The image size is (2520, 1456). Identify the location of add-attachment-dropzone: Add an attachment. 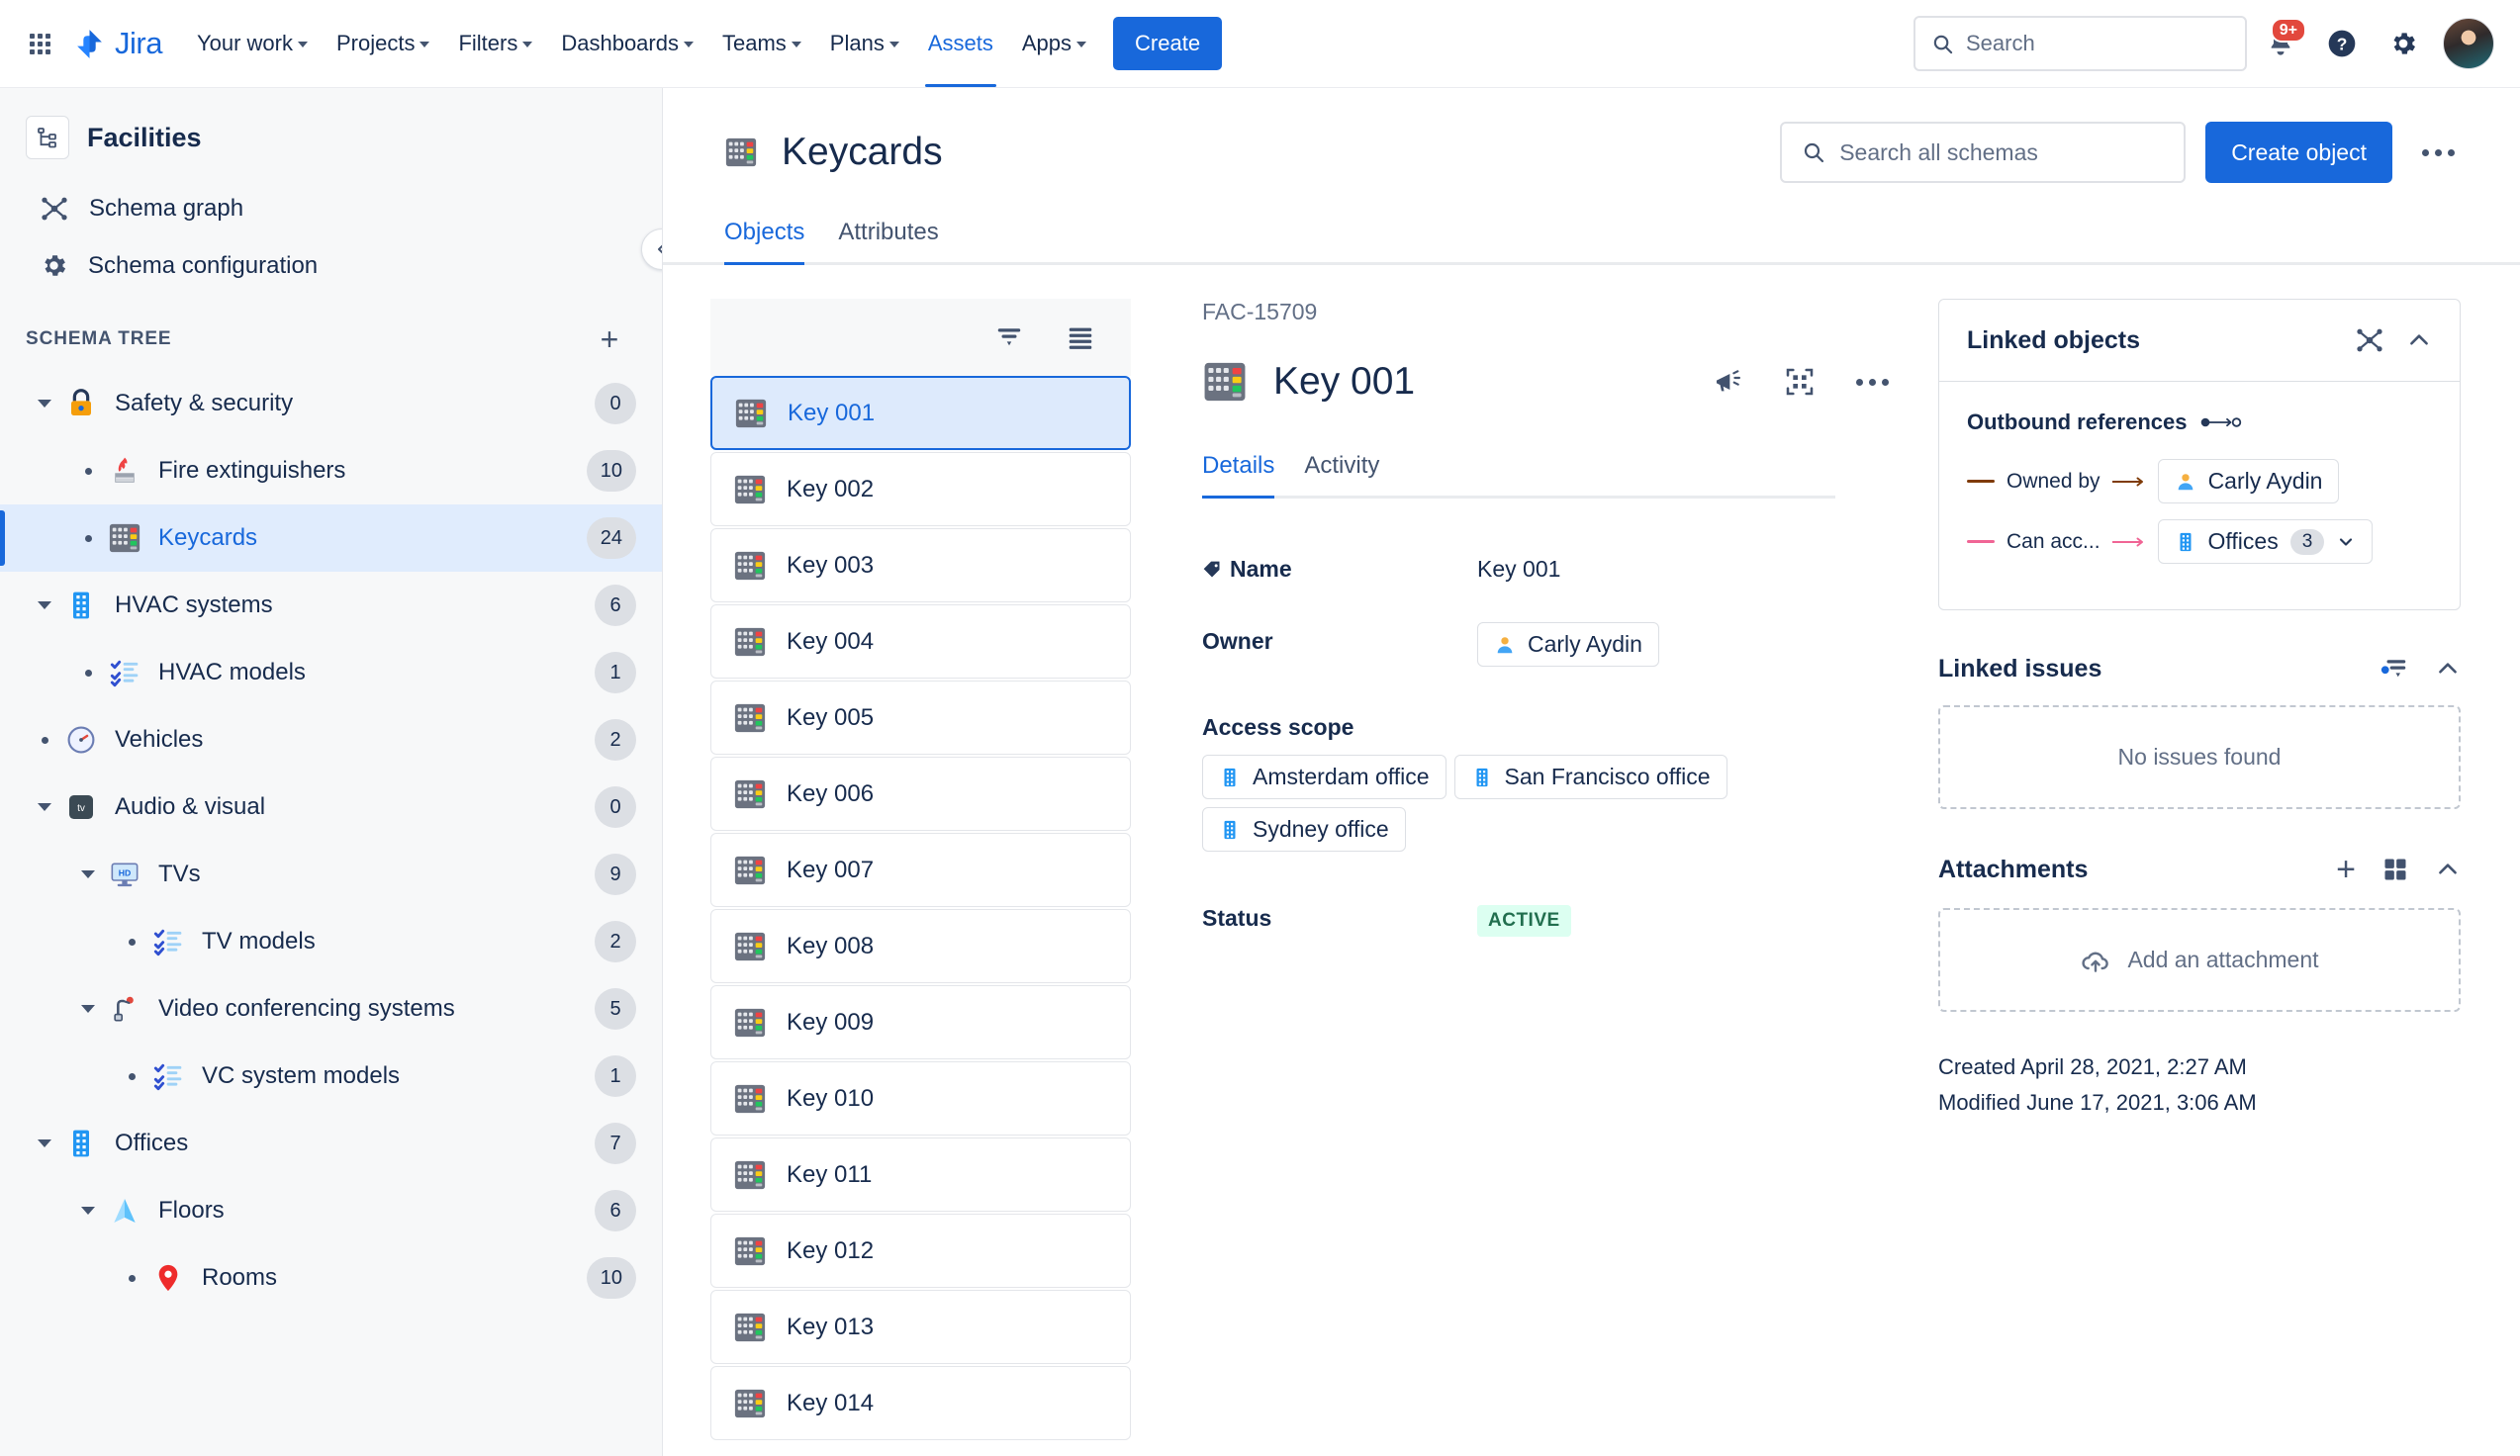
(2199, 960).